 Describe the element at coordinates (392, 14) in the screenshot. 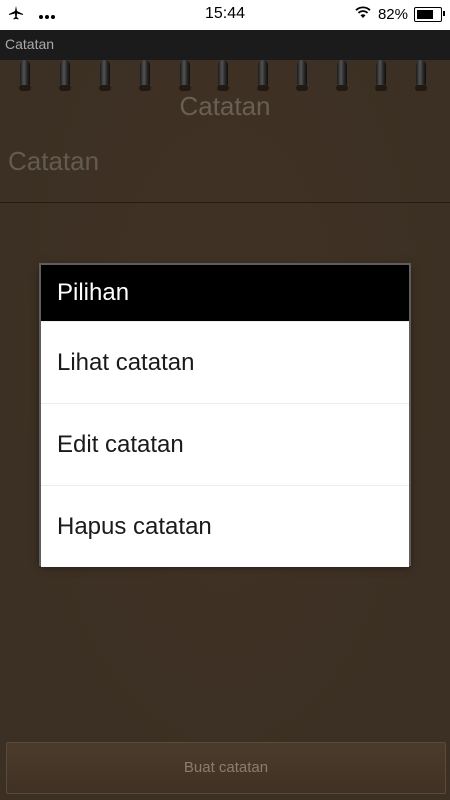

I see `battery-percent: 82%` at that location.